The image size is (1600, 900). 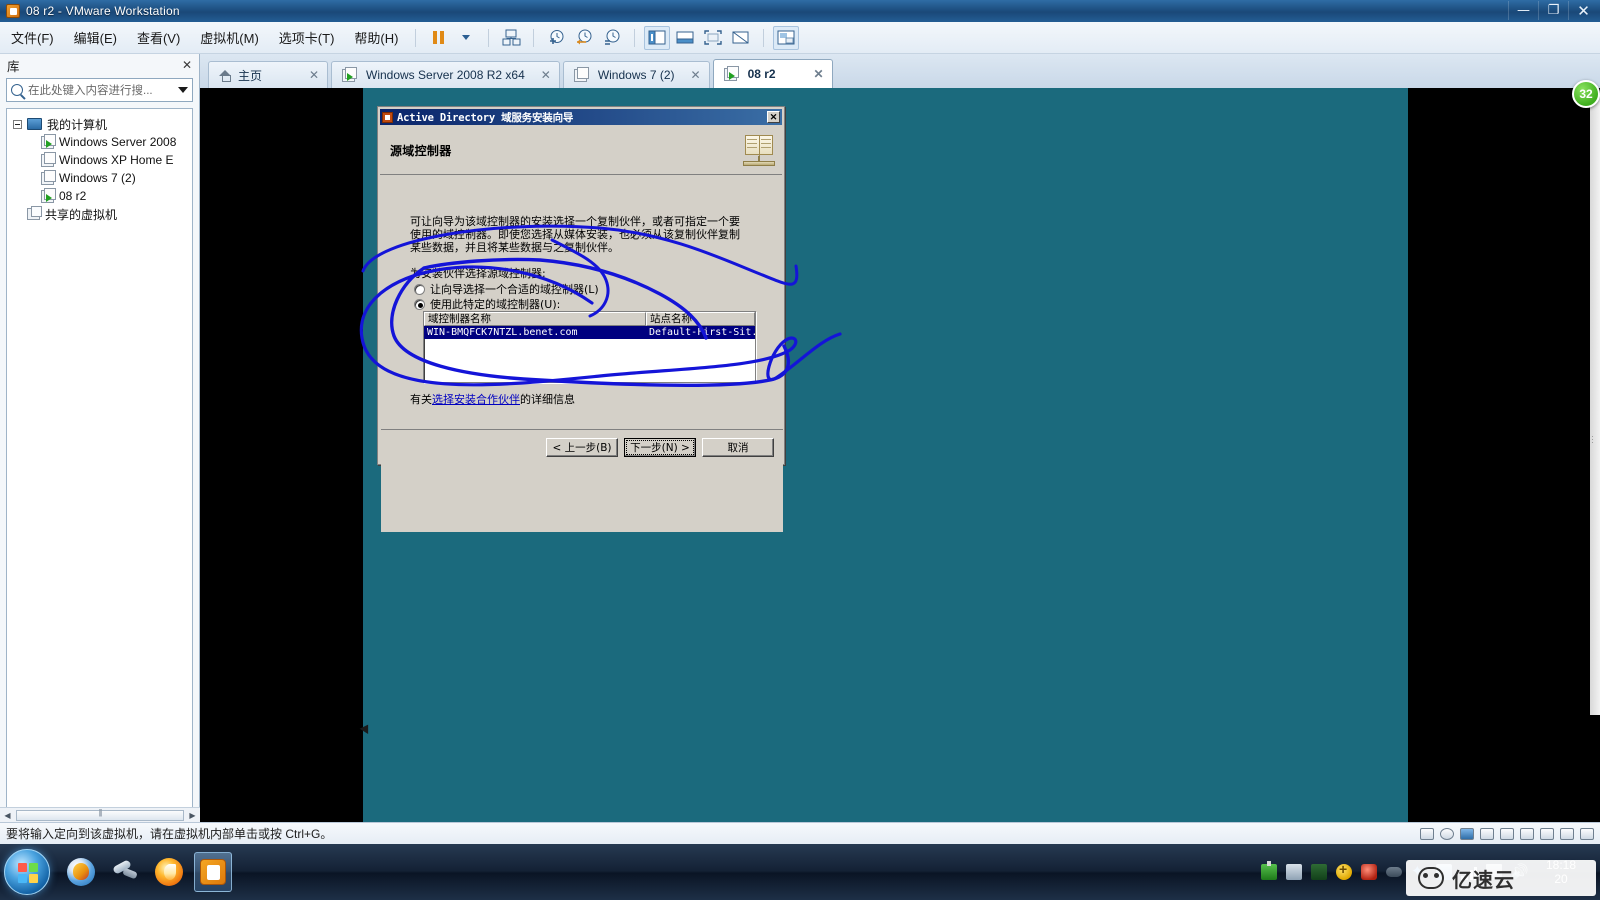 I want to click on scroll-left-icon: ◀, so click(x=7, y=815).